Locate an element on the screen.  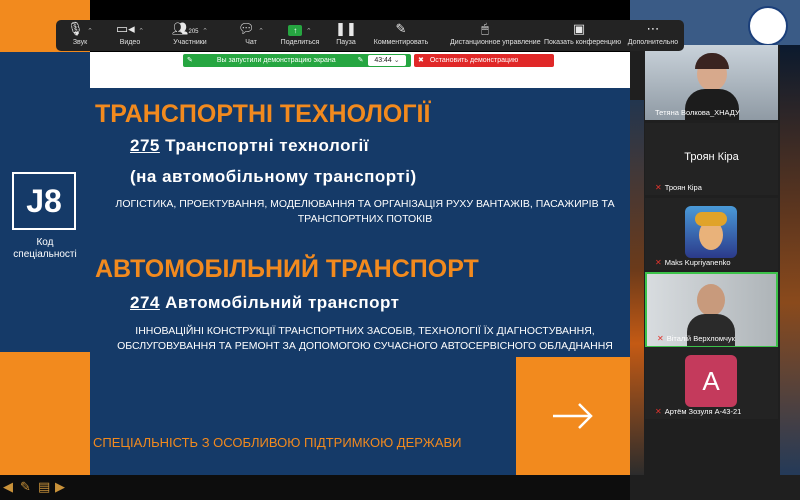
participant-tile-letter: А ✕ Артём Зозуля А-43-21 is located at coordinates (711, 383).